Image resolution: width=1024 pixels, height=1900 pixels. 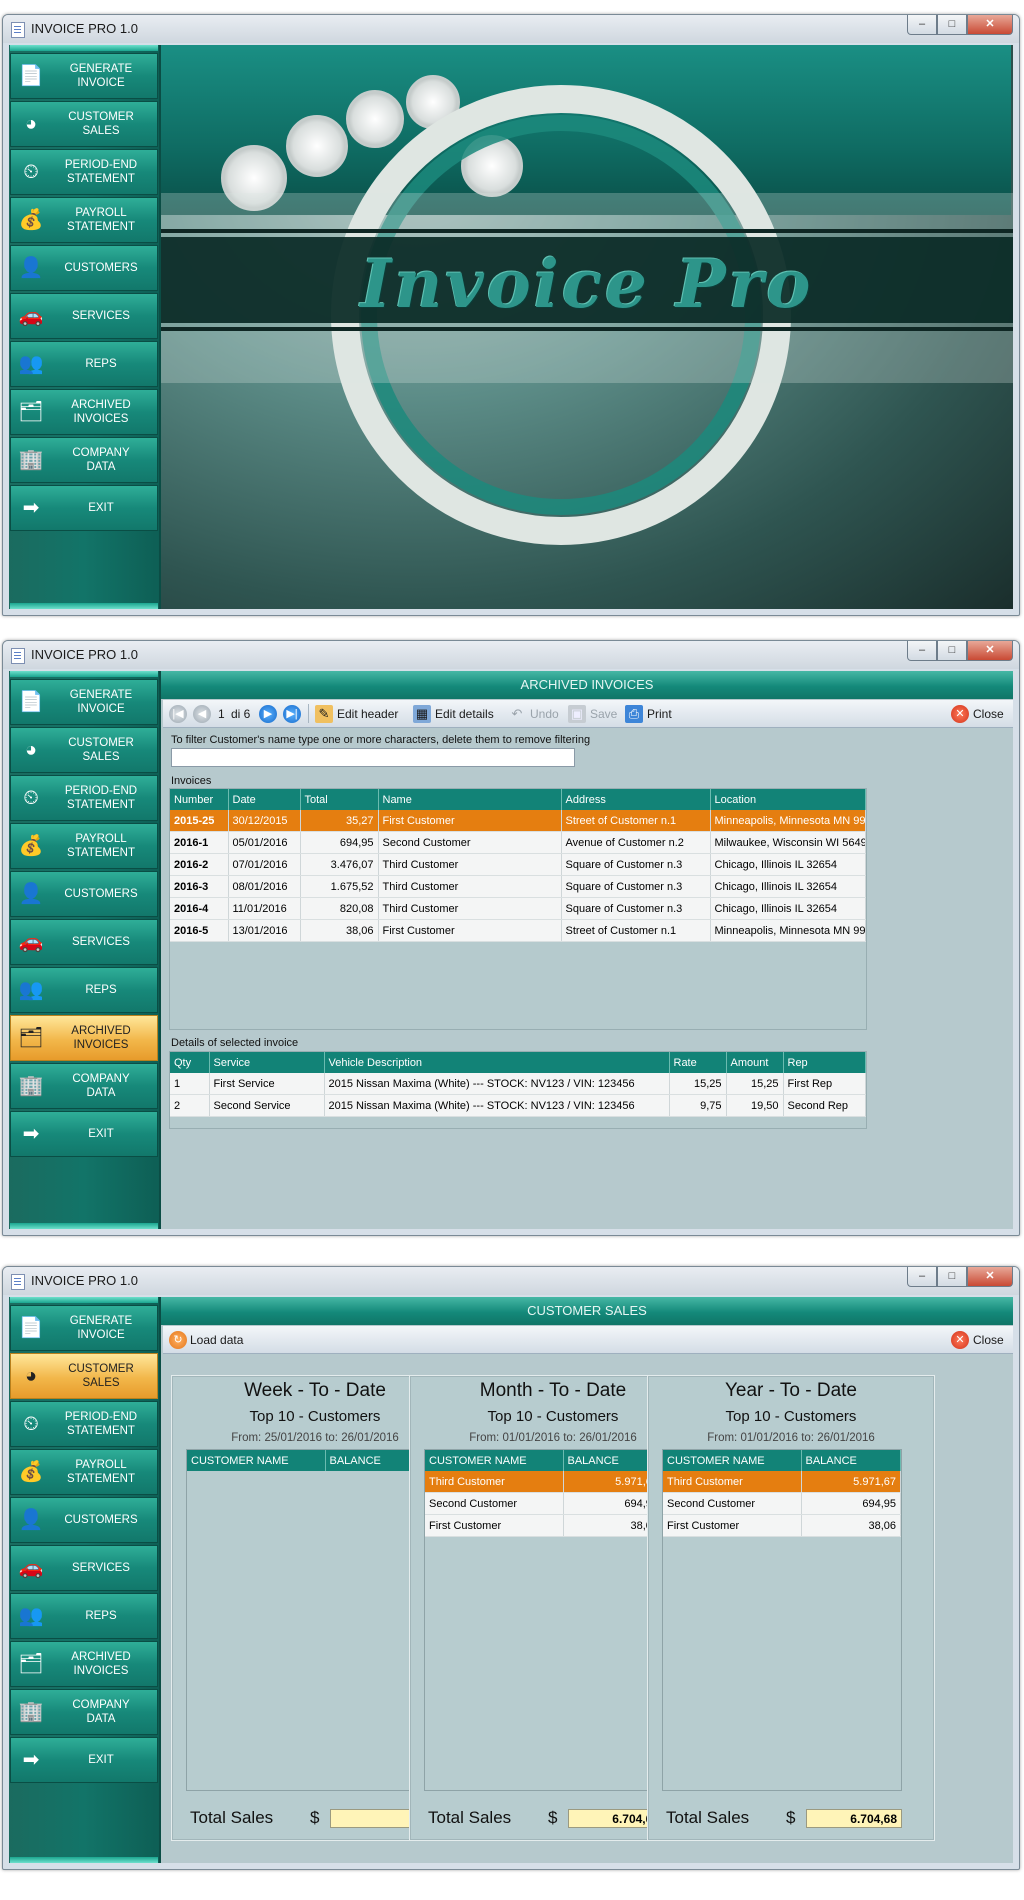 I want to click on column-header: Name, so click(x=470, y=799).